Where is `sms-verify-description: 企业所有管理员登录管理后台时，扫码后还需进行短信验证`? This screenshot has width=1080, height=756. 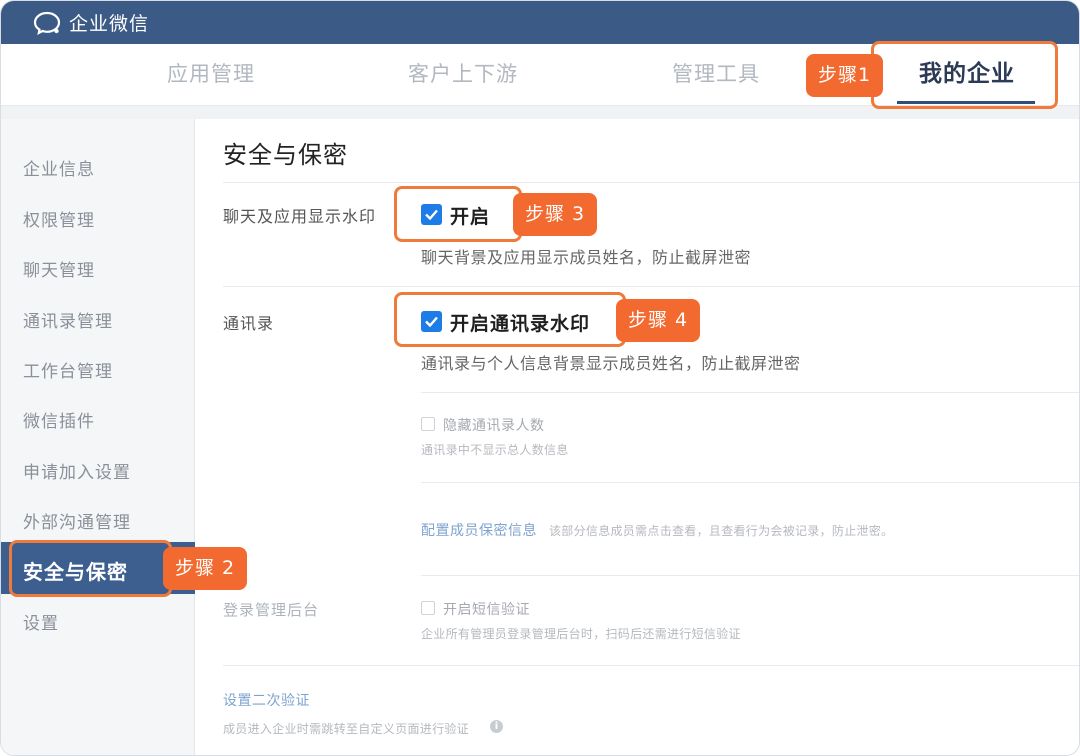 sms-verify-description: 企业所有管理员登录管理后台时，扫码后还需进行短信验证 is located at coordinates (581, 634).